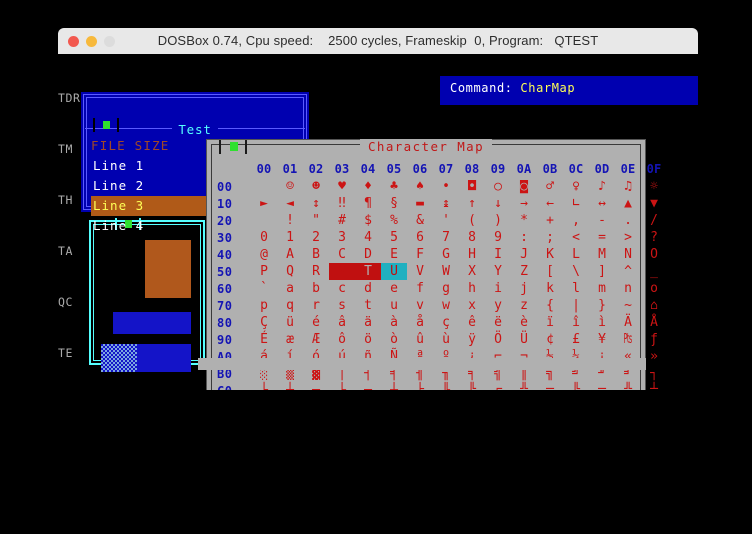  What do you see at coordinates (498, 288) in the screenshot?
I see `charmap-cell: i` at bounding box center [498, 288].